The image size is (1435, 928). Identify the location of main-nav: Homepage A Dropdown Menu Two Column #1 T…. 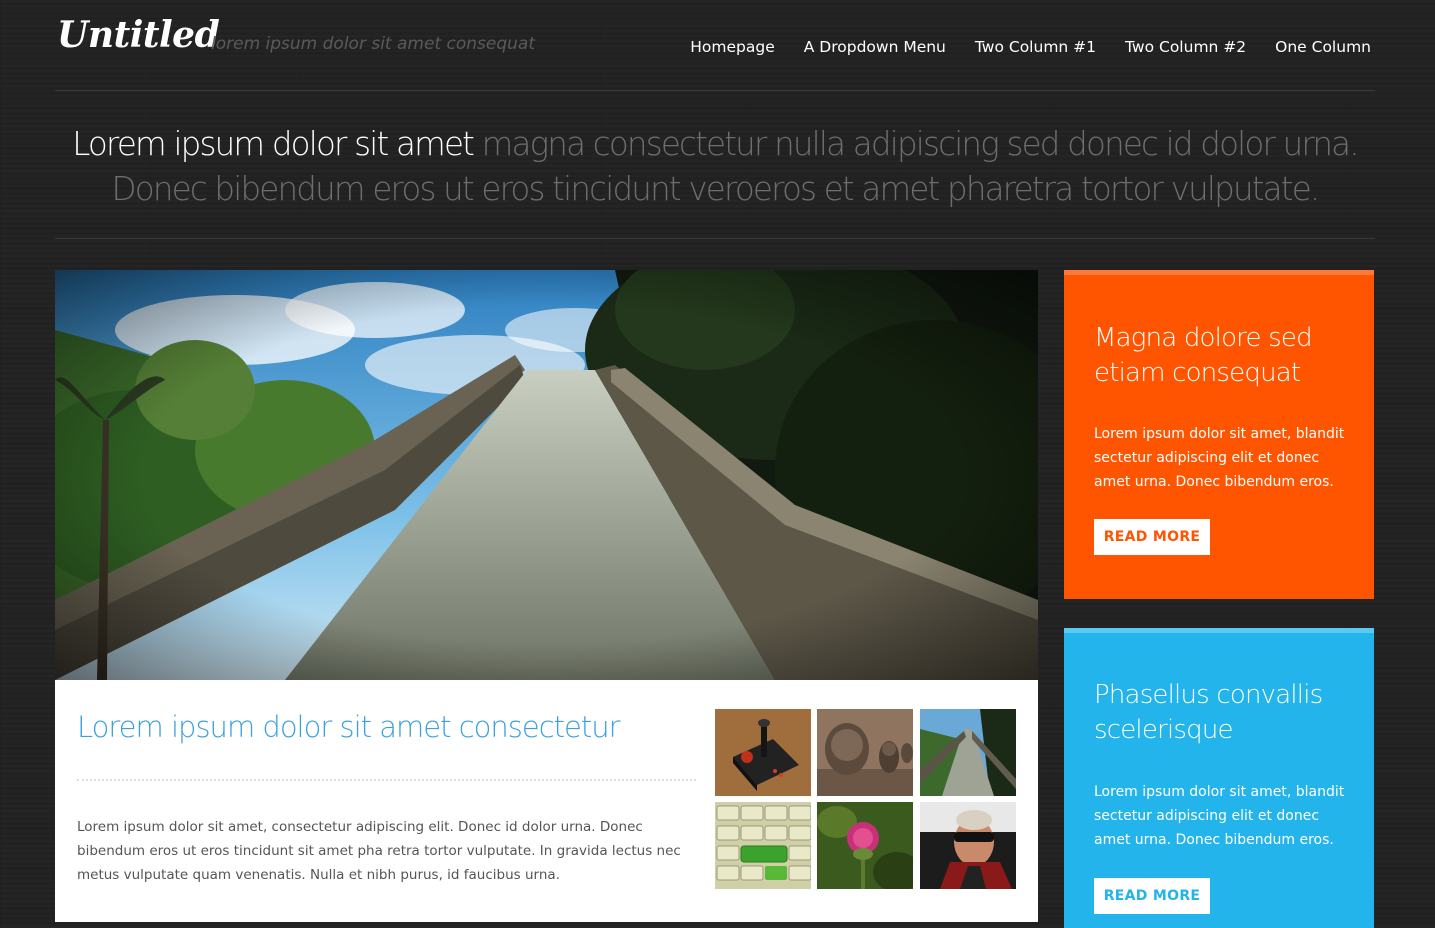
(1016, 47).